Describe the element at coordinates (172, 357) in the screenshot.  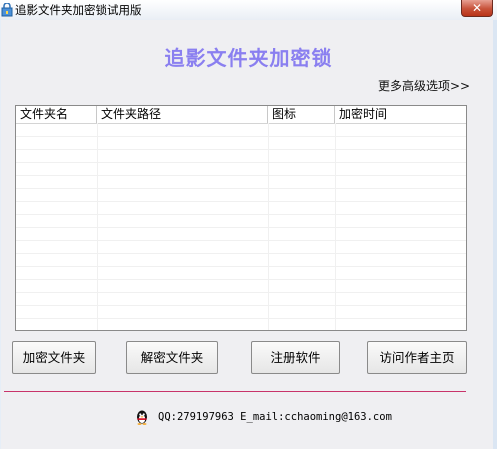
I see `decrypt-folder-button: 解密文件夹` at that location.